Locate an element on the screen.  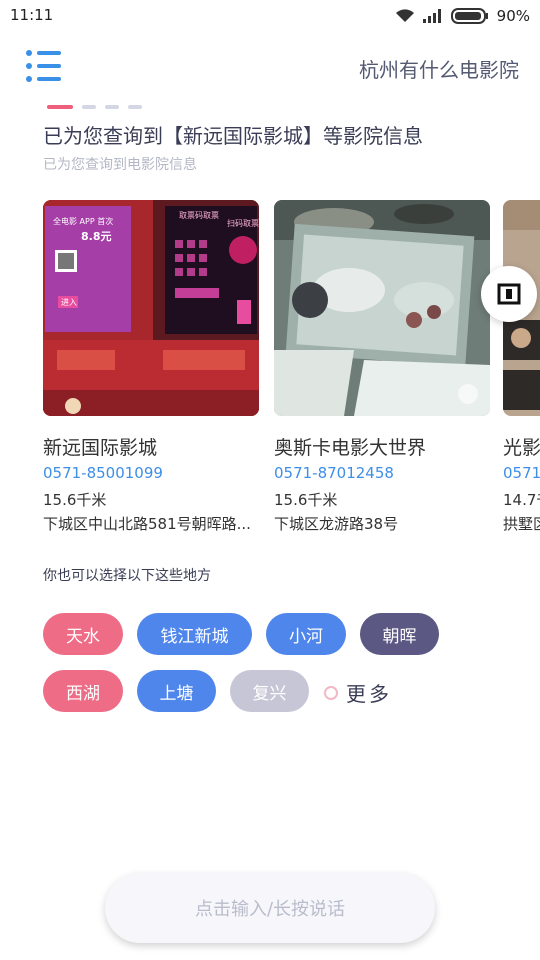
indicator-dot-active is located at coordinates (60, 107).